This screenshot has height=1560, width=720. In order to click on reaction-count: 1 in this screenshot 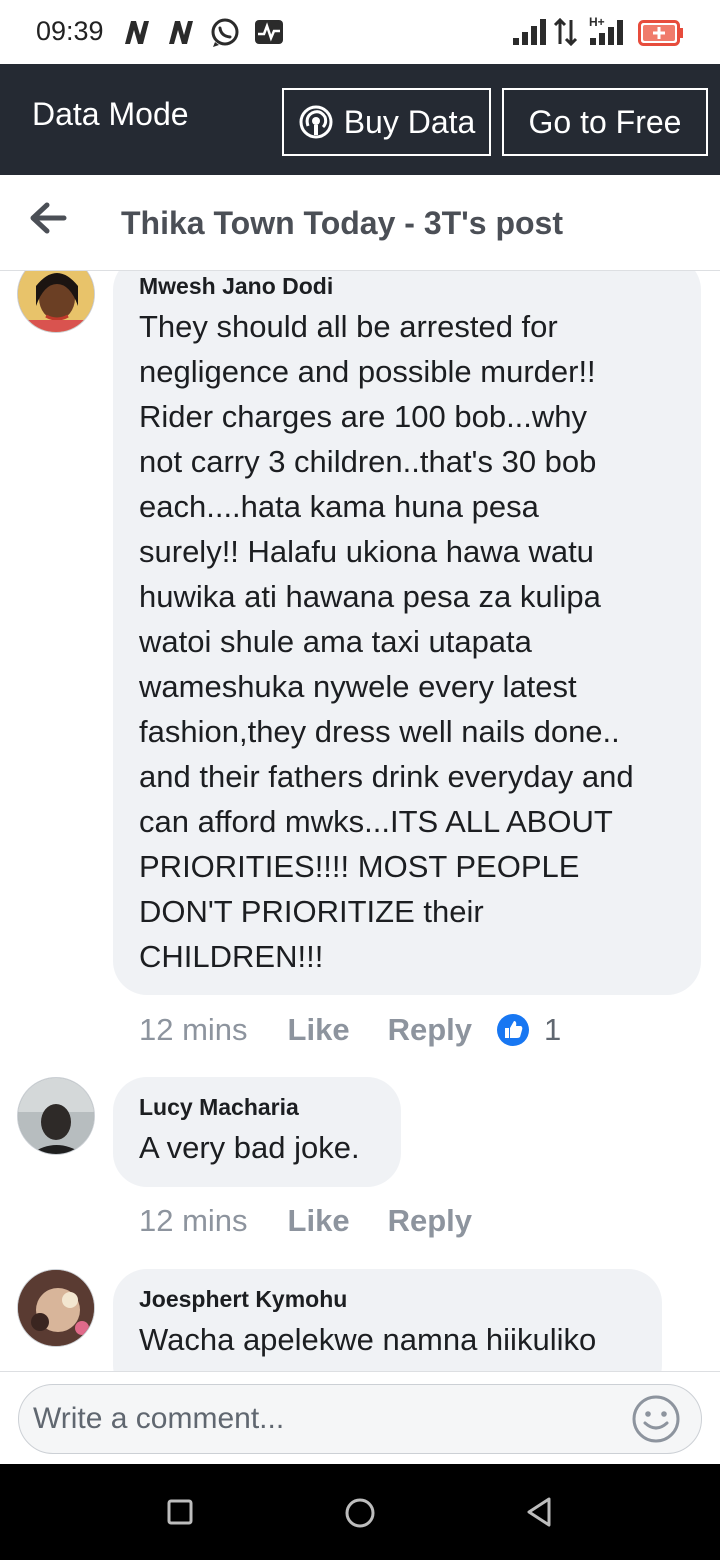, I will do `click(552, 1030)`.